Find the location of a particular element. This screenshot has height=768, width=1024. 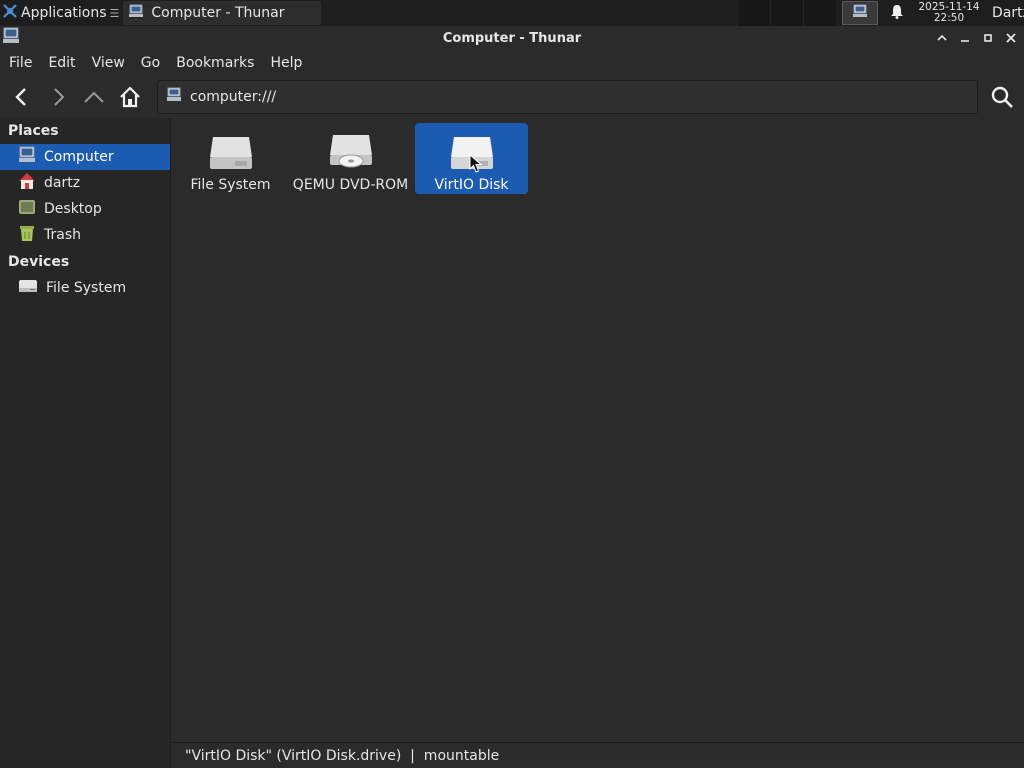

taskbar-button-thunar: Computer - Thunar is located at coordinates (222, 13).